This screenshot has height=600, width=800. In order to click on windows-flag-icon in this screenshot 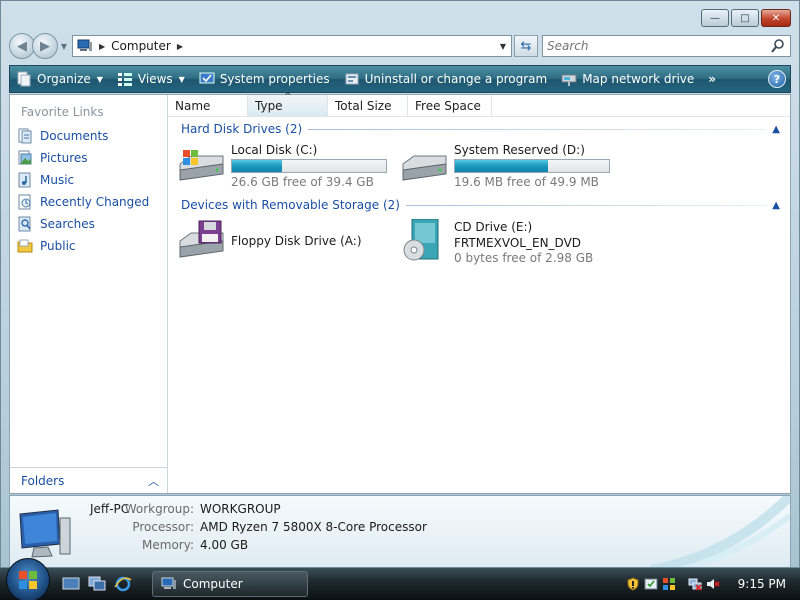, I will do `click(669, 584)`.